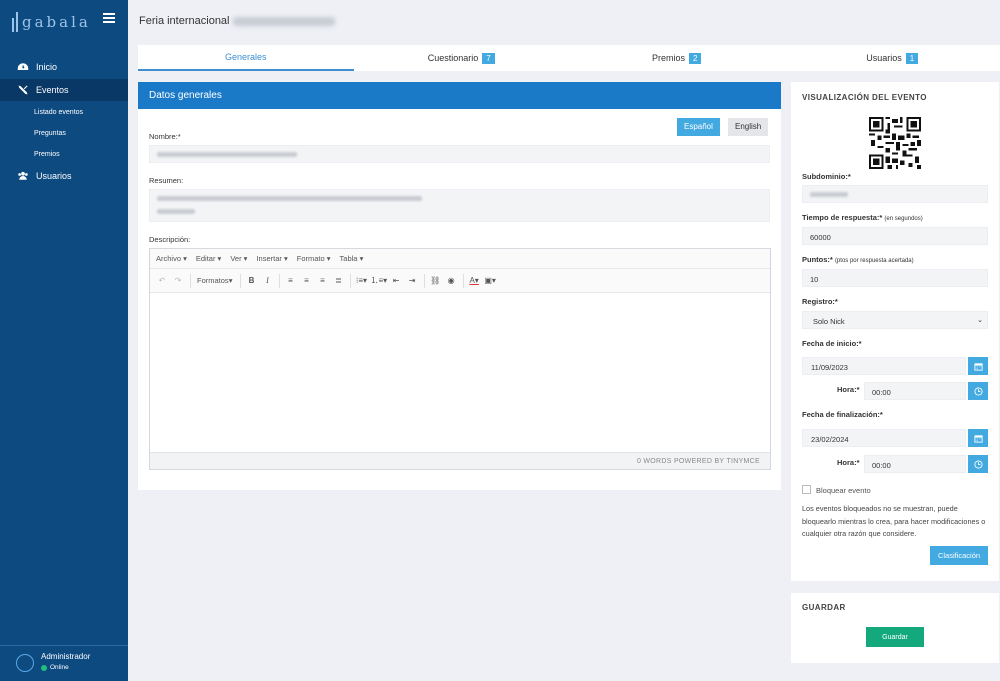 This screenshot has width=1000, height=681. Describe the element at coordinates (895, 194) in the screenshot. I see `subdomain-input` at that location.